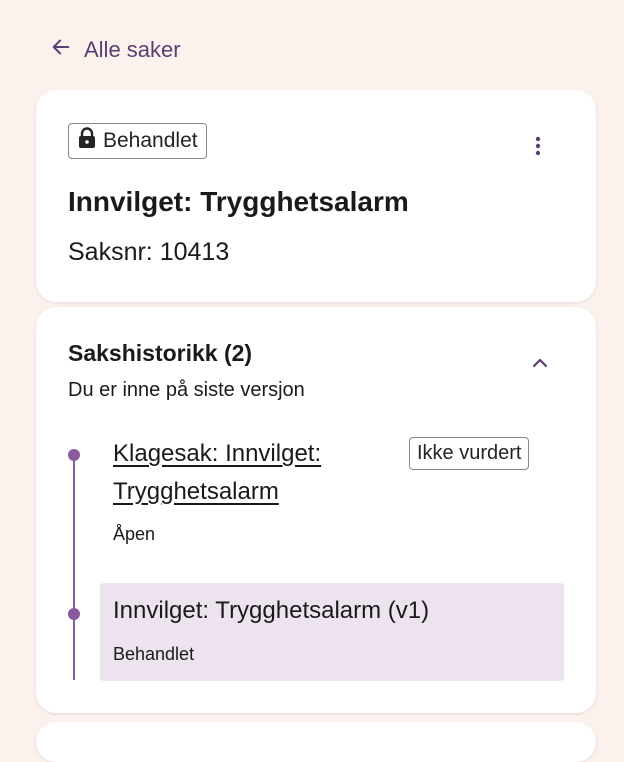  I want to click on case-number: Saksnr: 10413, so click(149, 252).